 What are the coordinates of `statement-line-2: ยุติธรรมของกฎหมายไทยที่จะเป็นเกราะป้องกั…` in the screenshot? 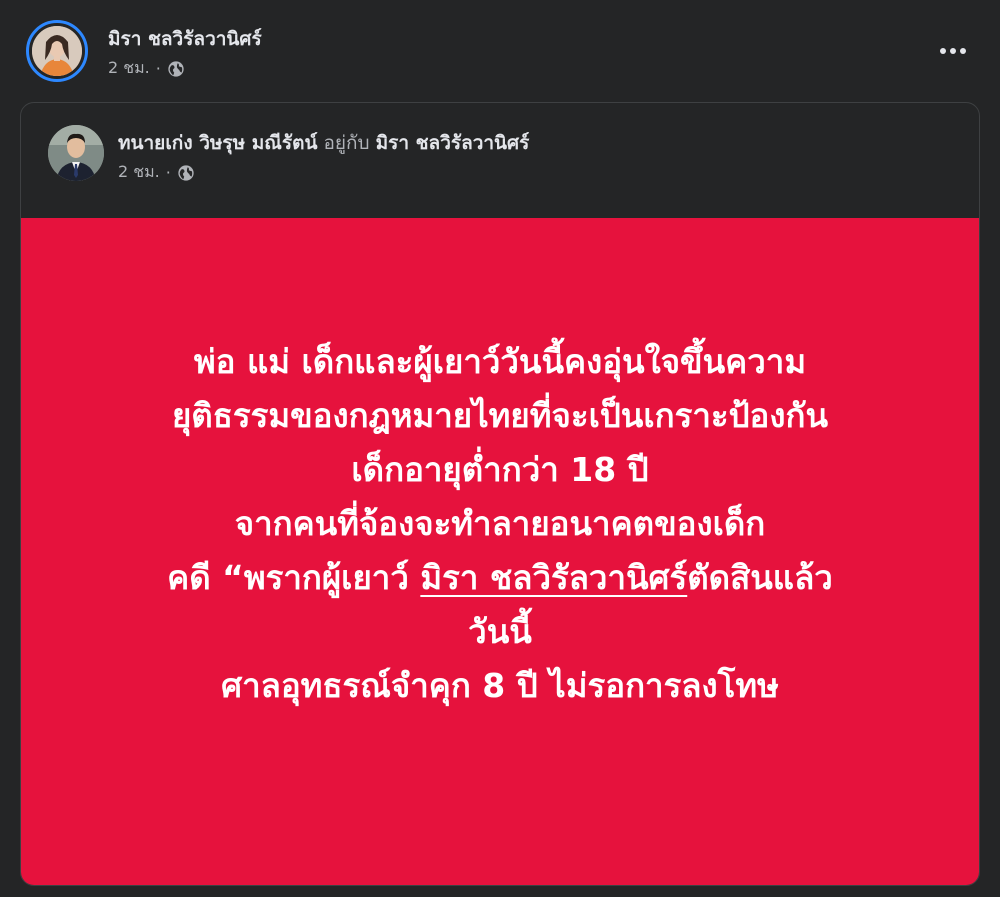 It's located at (500, 415).